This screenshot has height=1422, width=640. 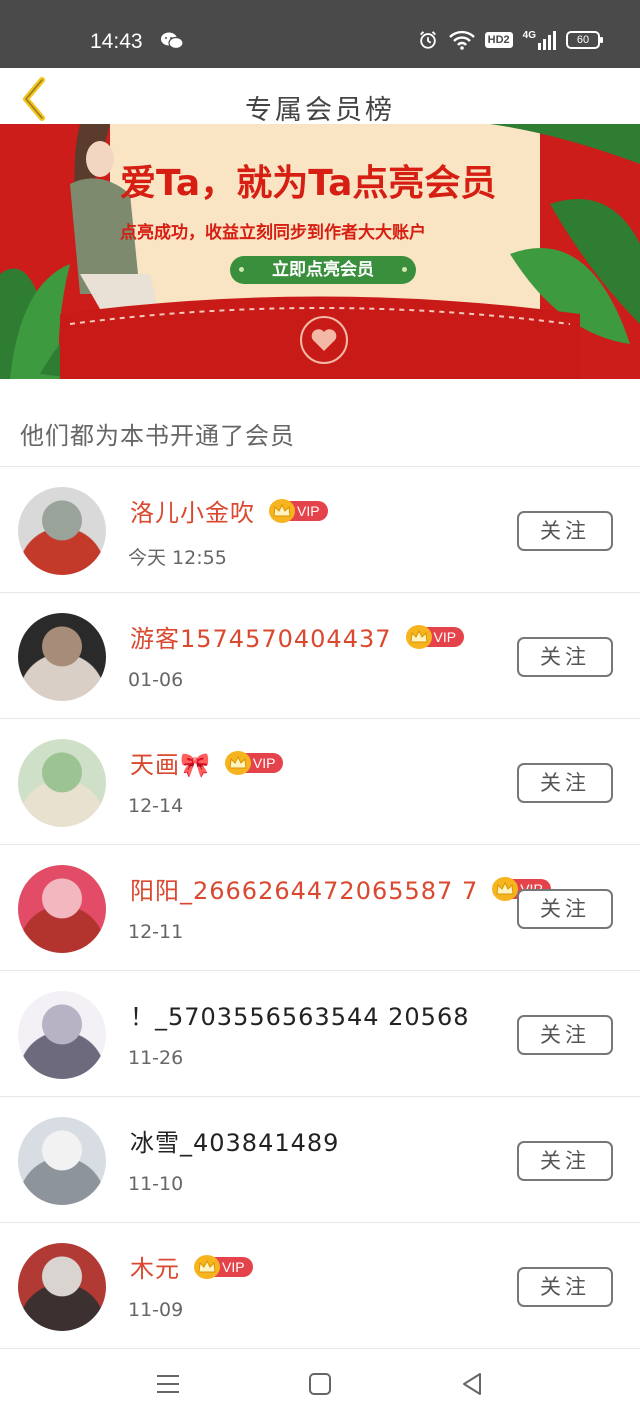 What do you see at coordinates (156, 806) in the screenshot?
I see `member-date: 12-14` at bounding box center [156, 806].